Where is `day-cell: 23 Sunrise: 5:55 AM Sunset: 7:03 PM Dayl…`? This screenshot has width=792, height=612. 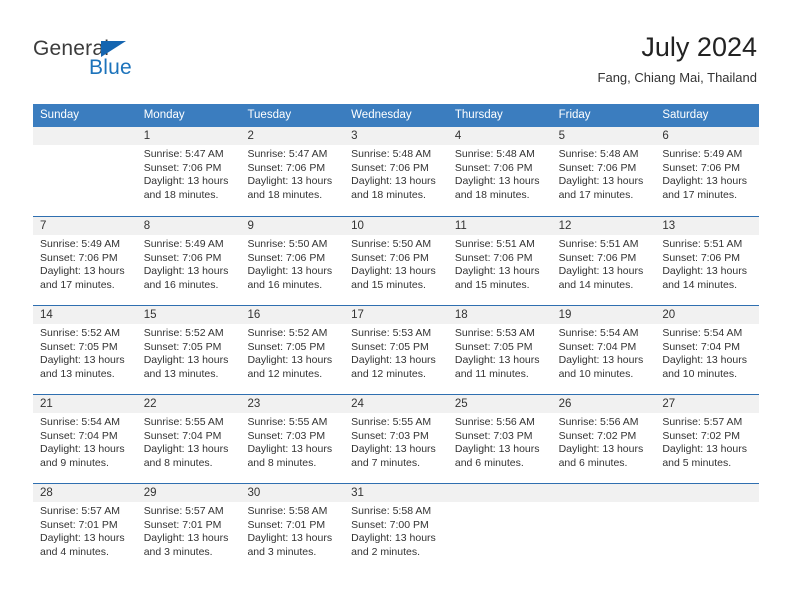 day-cell: 23 Sunrise: 5:55 AM Sunset: 7:03 PM Dayl… is located at coordinates (292, 439).